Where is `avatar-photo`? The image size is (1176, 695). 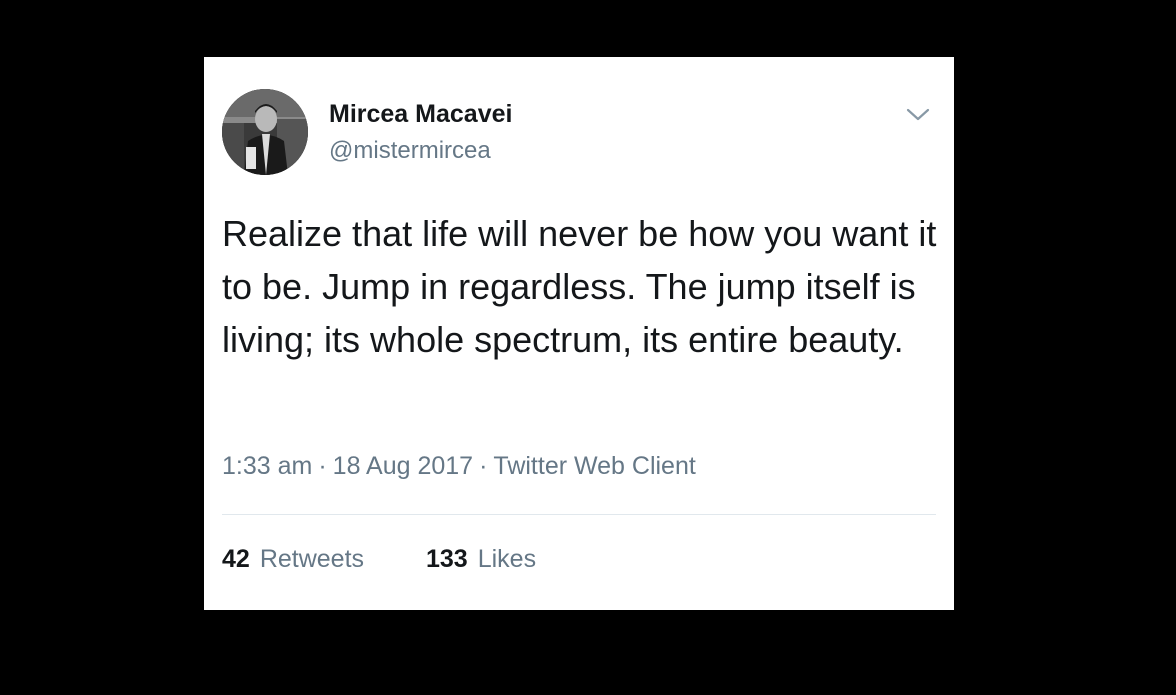 avatar-photo is located at coordinates (265, 132).